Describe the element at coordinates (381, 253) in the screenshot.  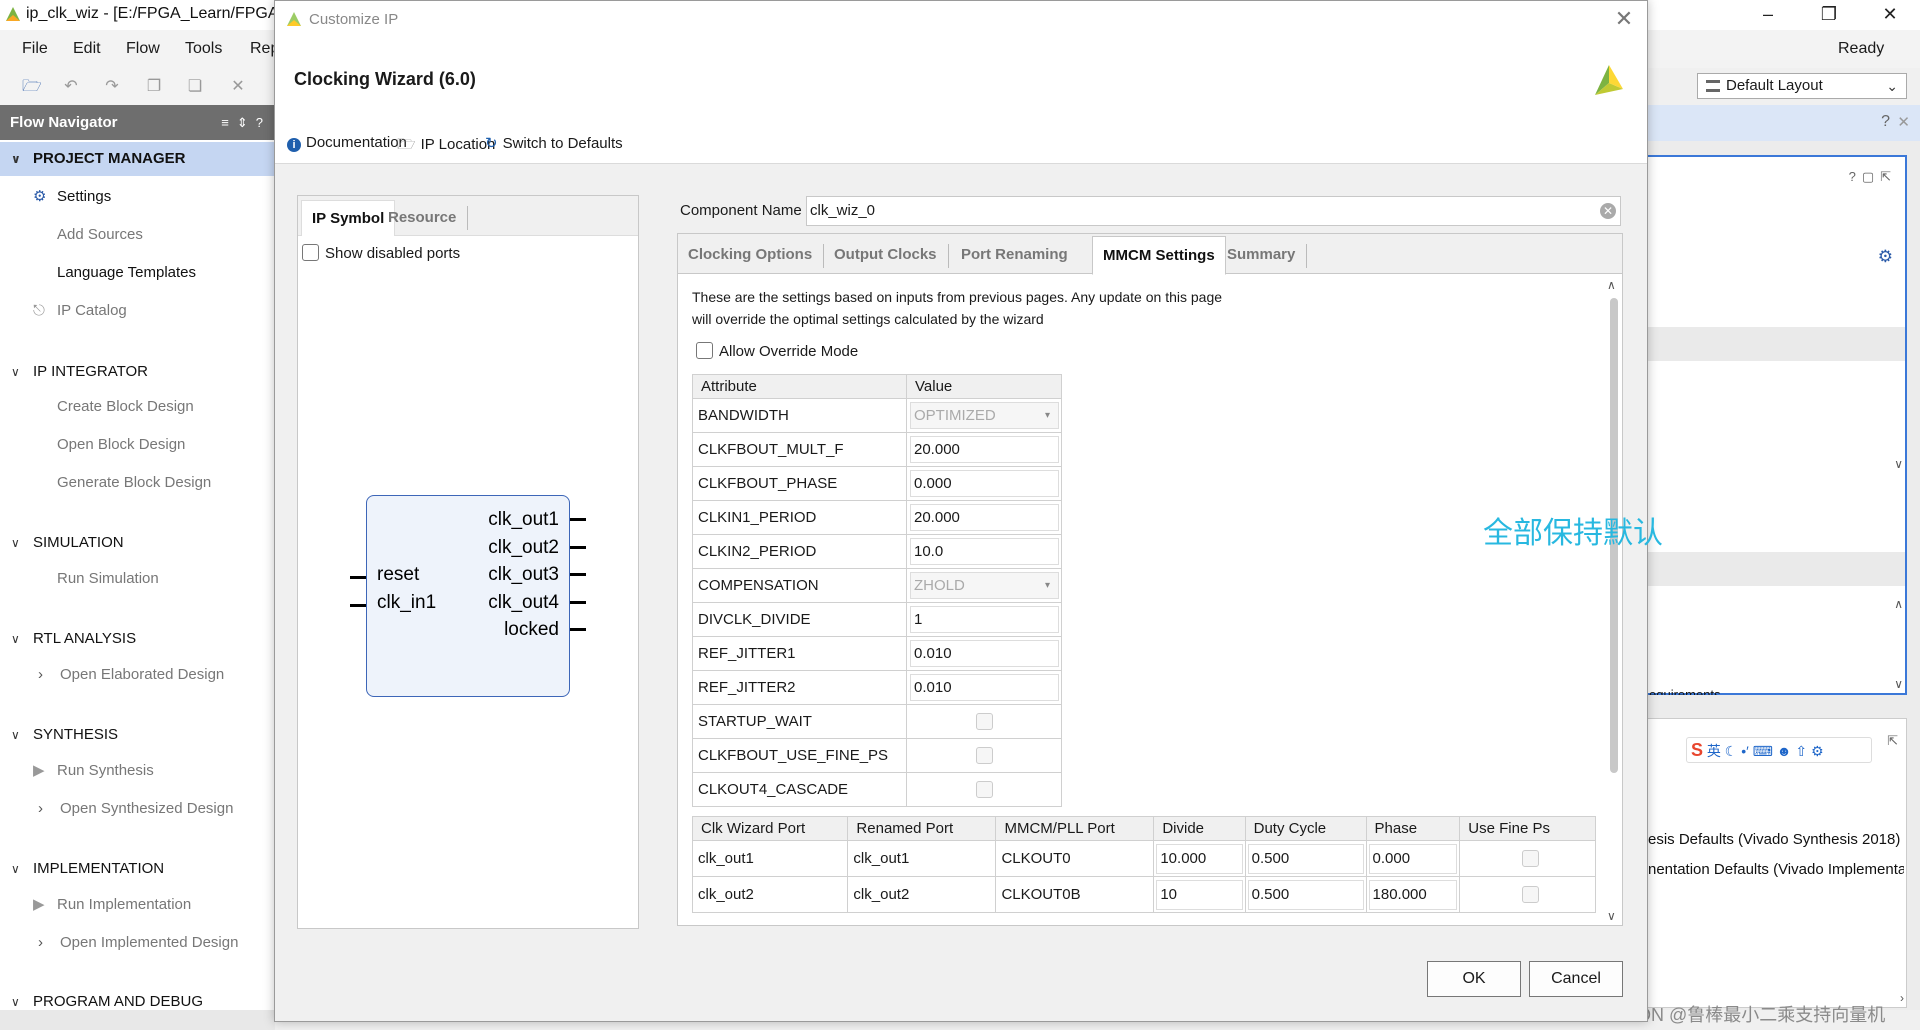
I see `show-disabled-ports-checkbox: Show disabled ports` at that location.